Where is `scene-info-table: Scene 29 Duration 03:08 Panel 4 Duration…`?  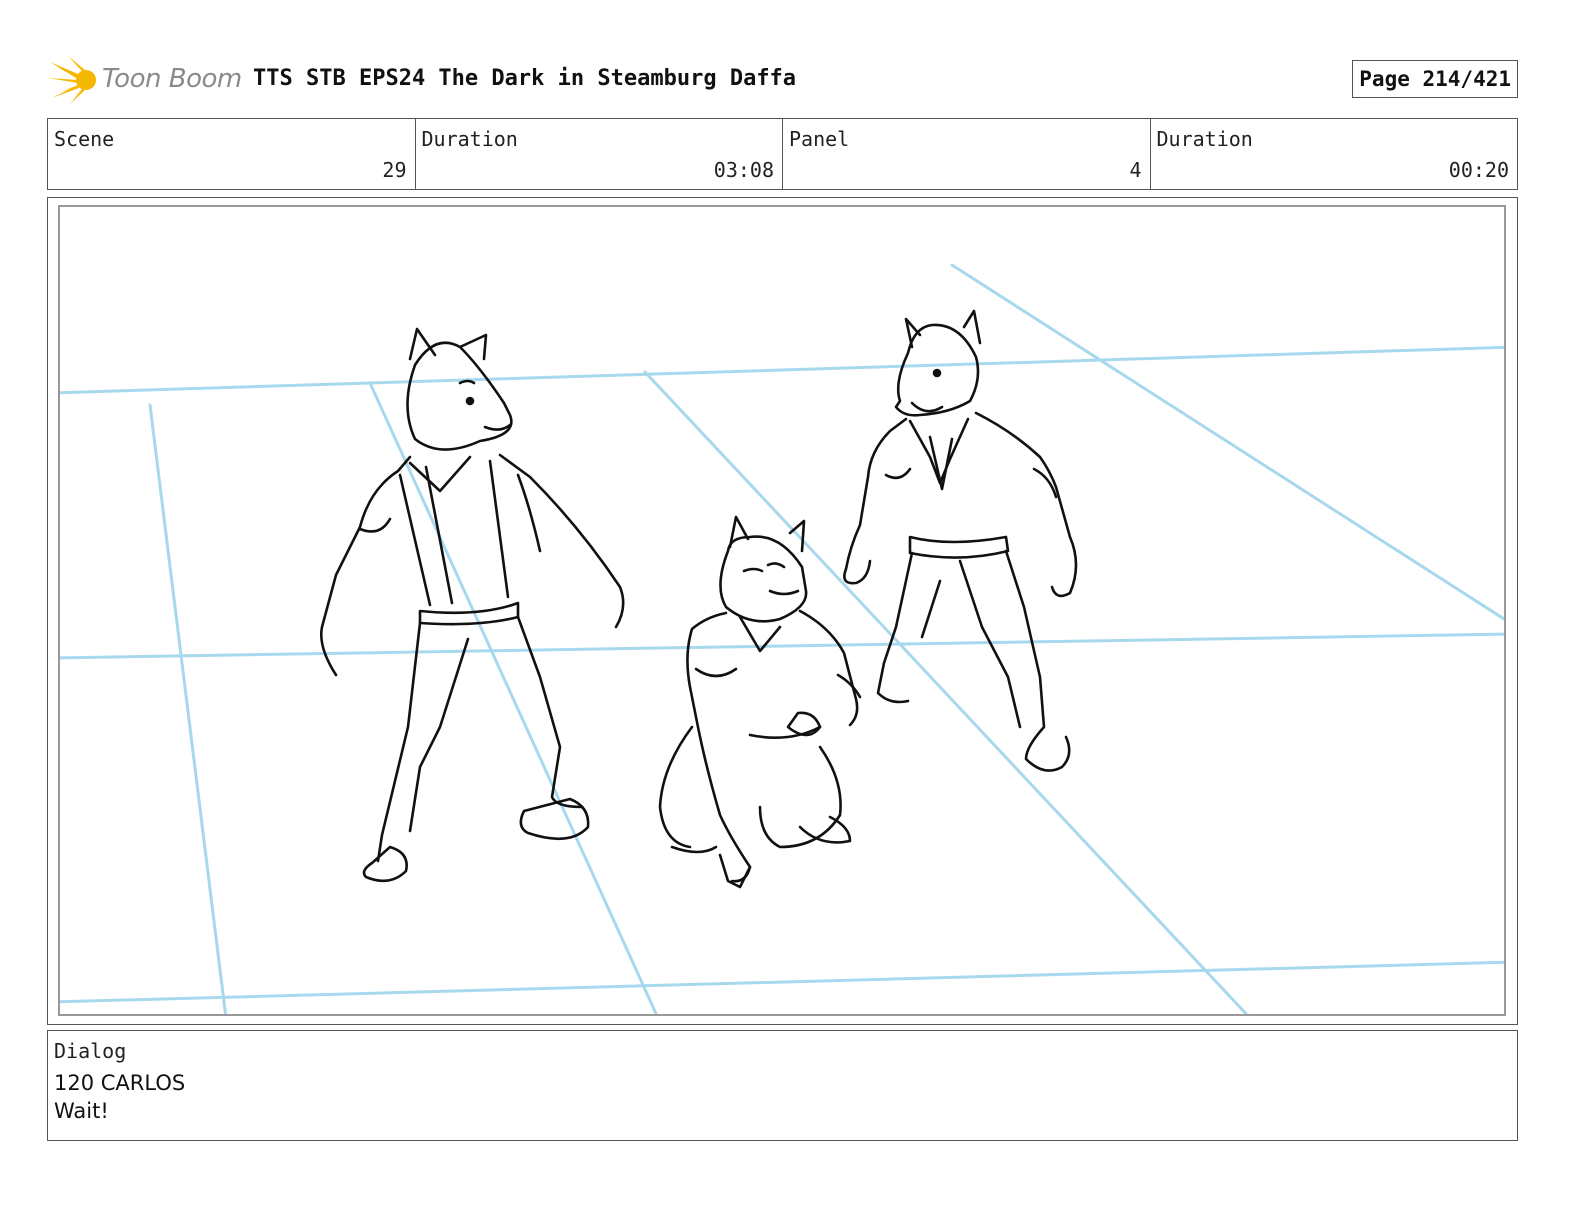
scene-info-table: Scene 29 Duration 03:08 Panel 4 Duration… is located at coordinates (782, 154).